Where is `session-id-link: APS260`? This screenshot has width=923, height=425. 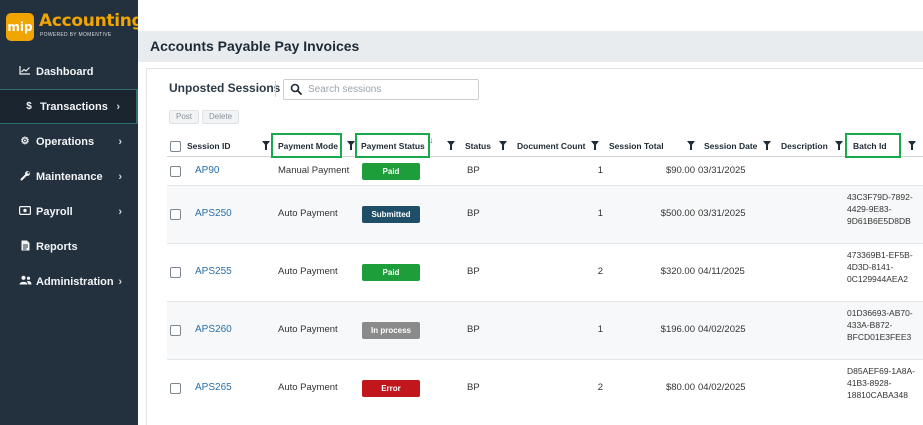 session-id-link: APS260 is located at coordinates (213, 329).